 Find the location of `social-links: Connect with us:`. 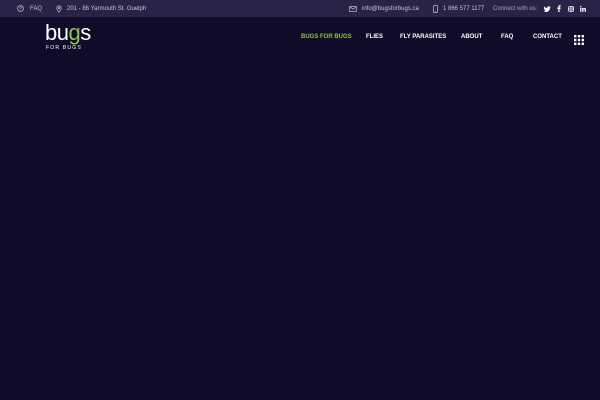

social-links: Connect with us: is located at coordinates (541, 8).